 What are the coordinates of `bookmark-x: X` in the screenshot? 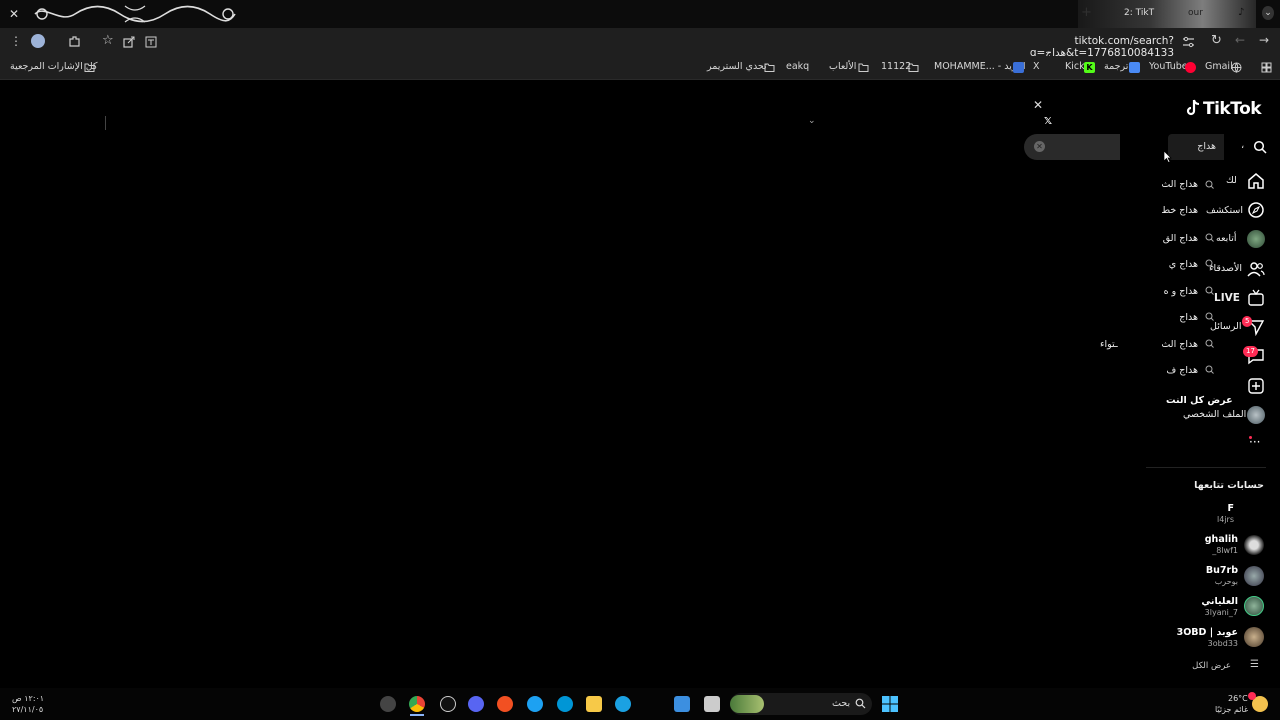 It's located at (1036, 66).